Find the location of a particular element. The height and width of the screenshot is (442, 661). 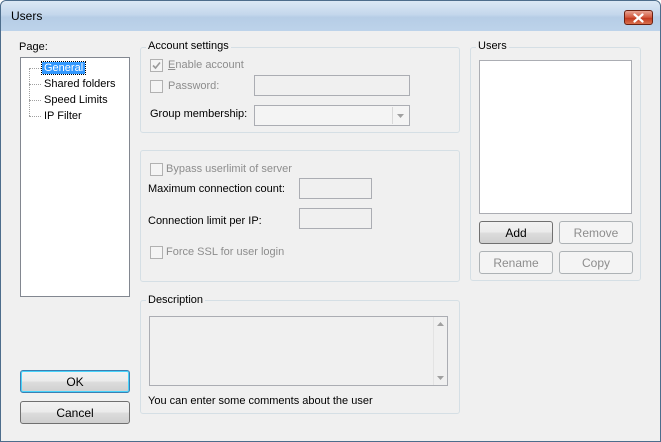

add-user-label: Add is located at coordinates (516, 232).